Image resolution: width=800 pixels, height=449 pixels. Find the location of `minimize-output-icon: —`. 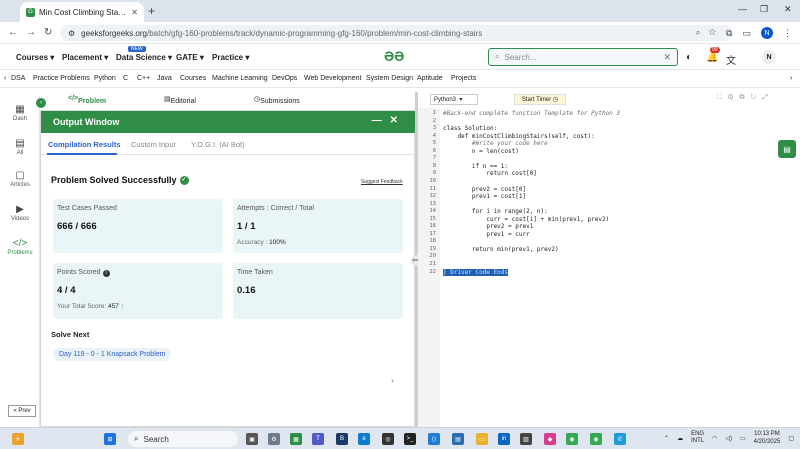

minimize-output-icon: — is located at coordinates (381, 120).